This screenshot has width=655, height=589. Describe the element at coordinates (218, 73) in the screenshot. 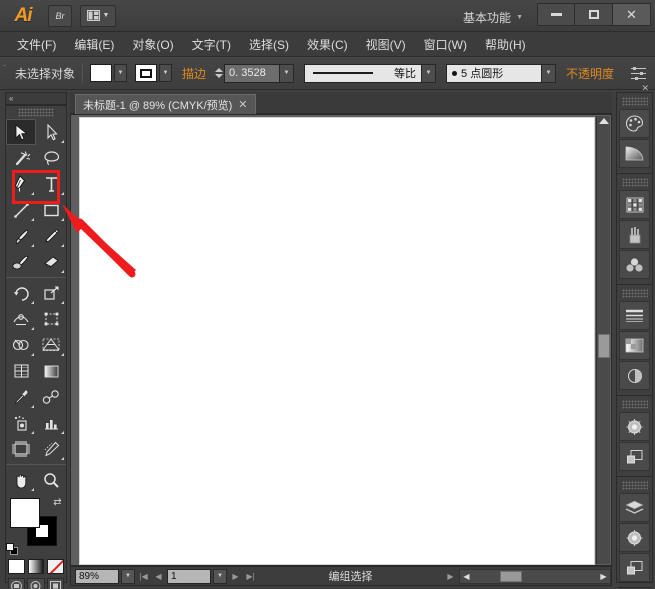

I see `stroke-weight-stepper` at that location.